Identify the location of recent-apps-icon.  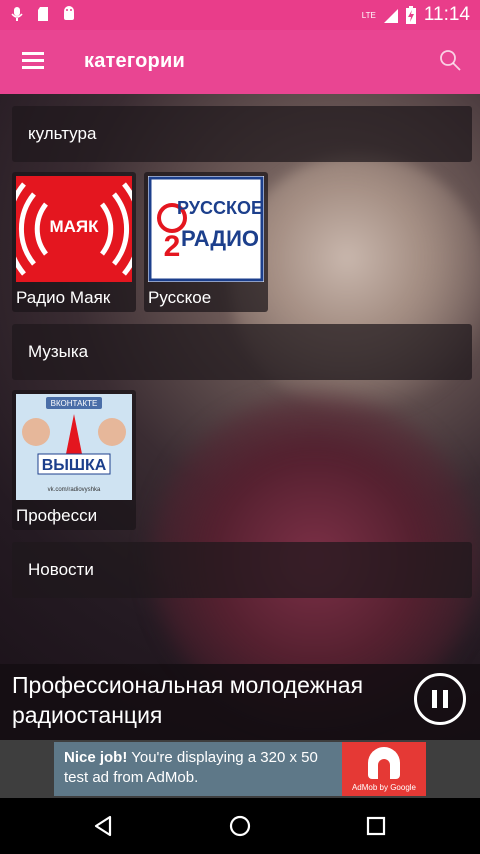
(376, 826).